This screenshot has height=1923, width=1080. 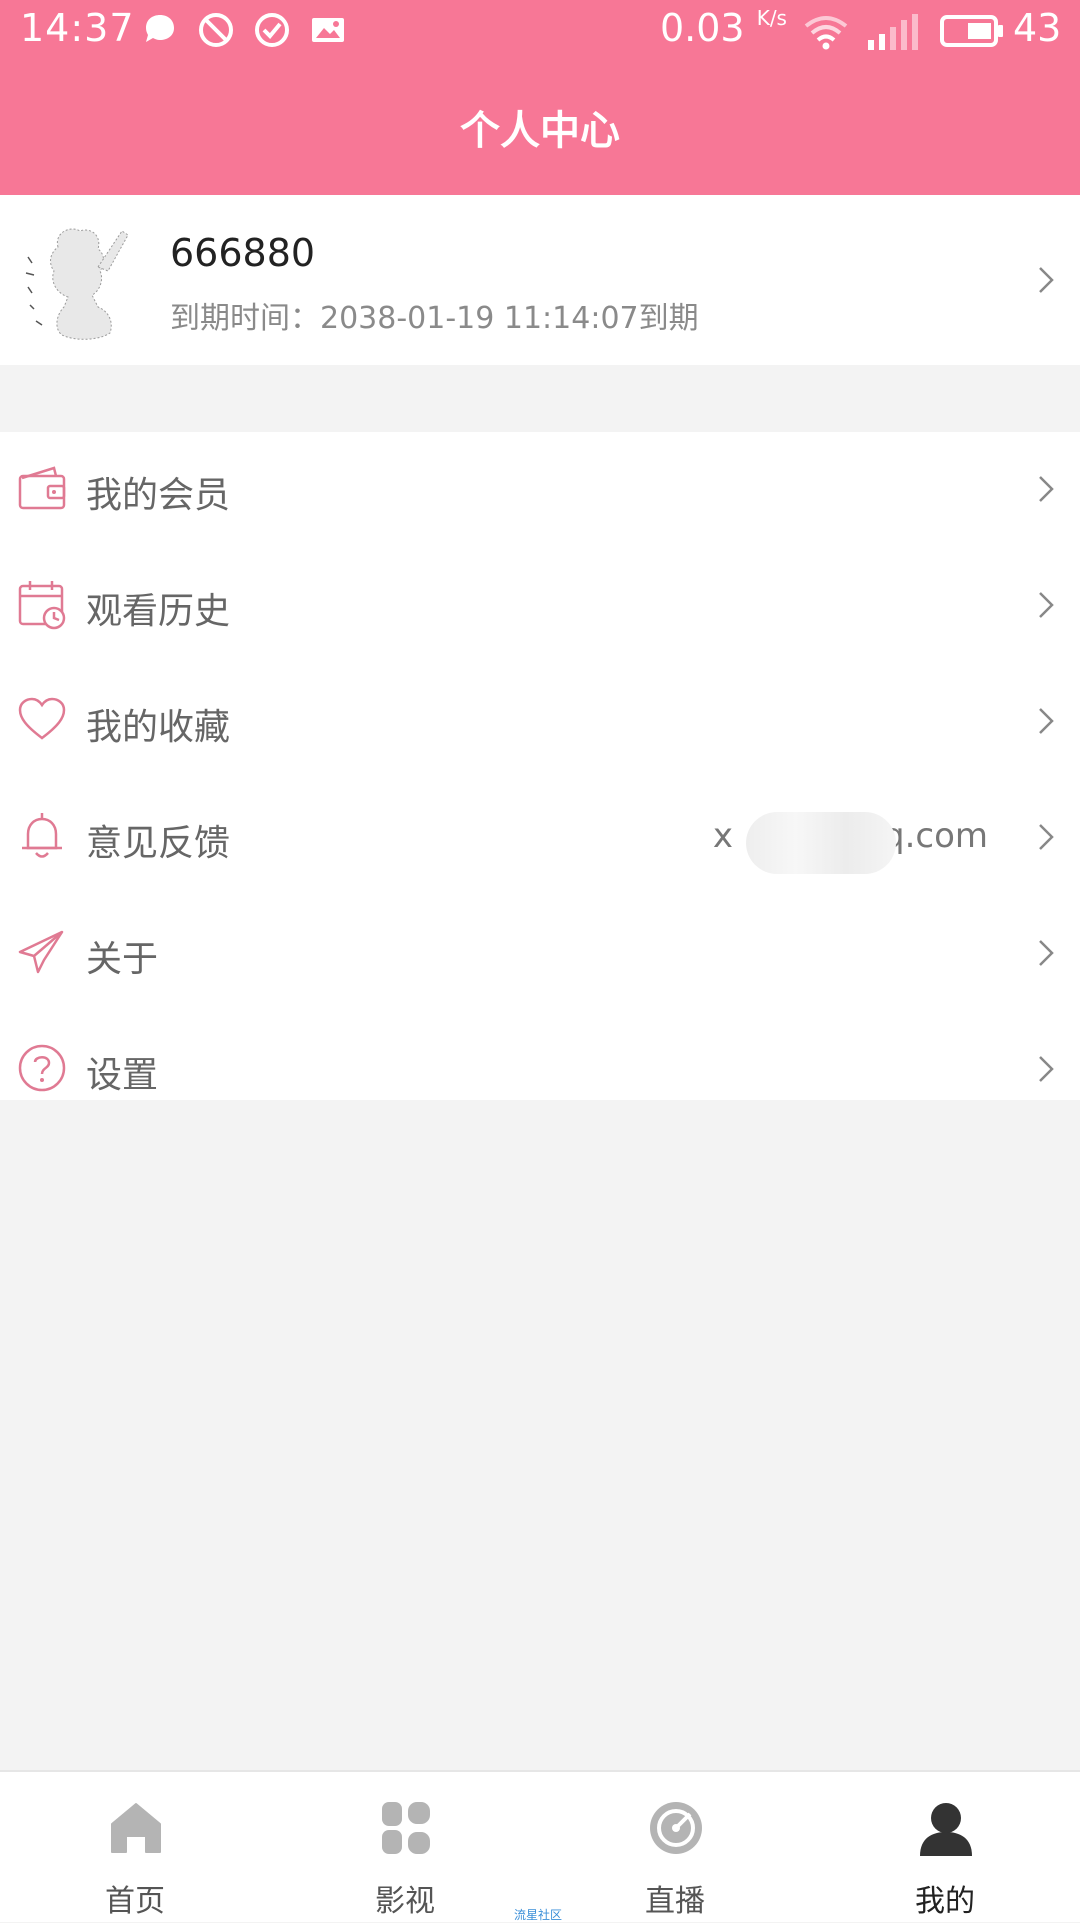 I want to click on menu-label: 设置, so click(x=122, y=1075).